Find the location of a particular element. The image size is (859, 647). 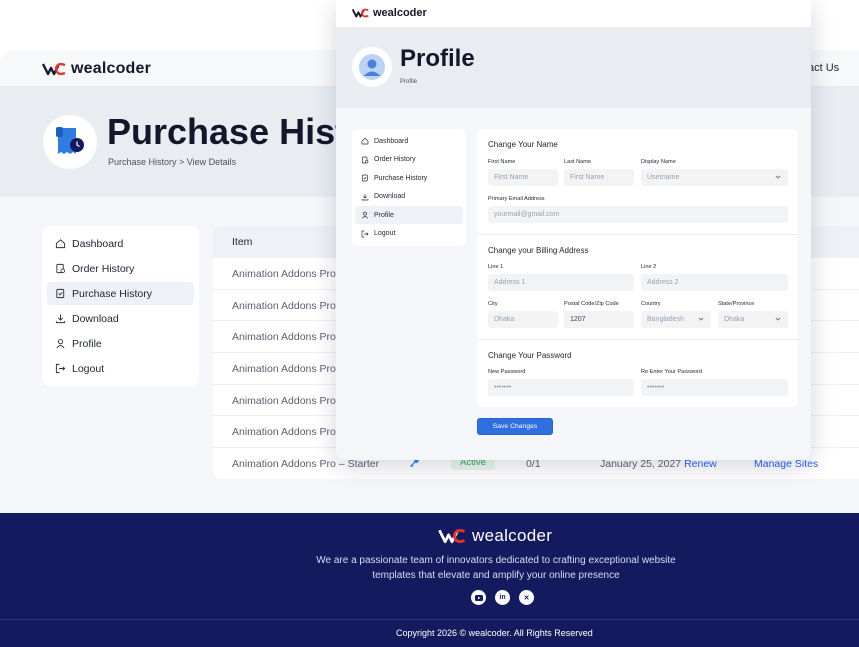

postal-code-field: 1207 is located at coordinates (599, 319).